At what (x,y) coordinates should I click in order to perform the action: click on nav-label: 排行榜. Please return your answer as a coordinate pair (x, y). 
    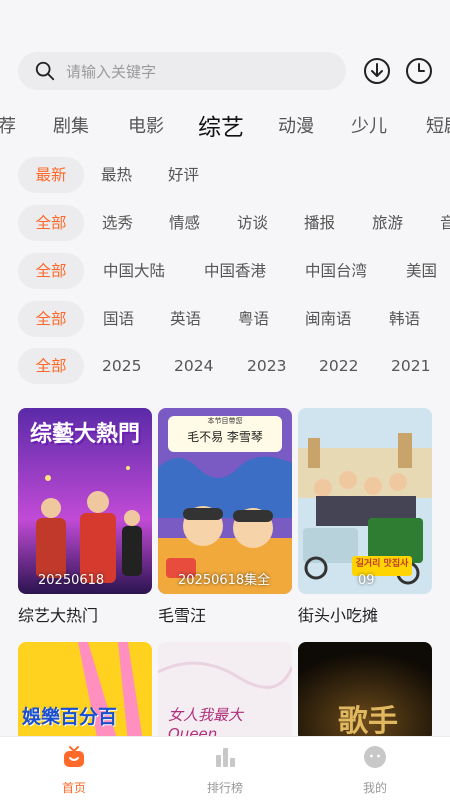
    Looking at the image, I should click on (224, 788).